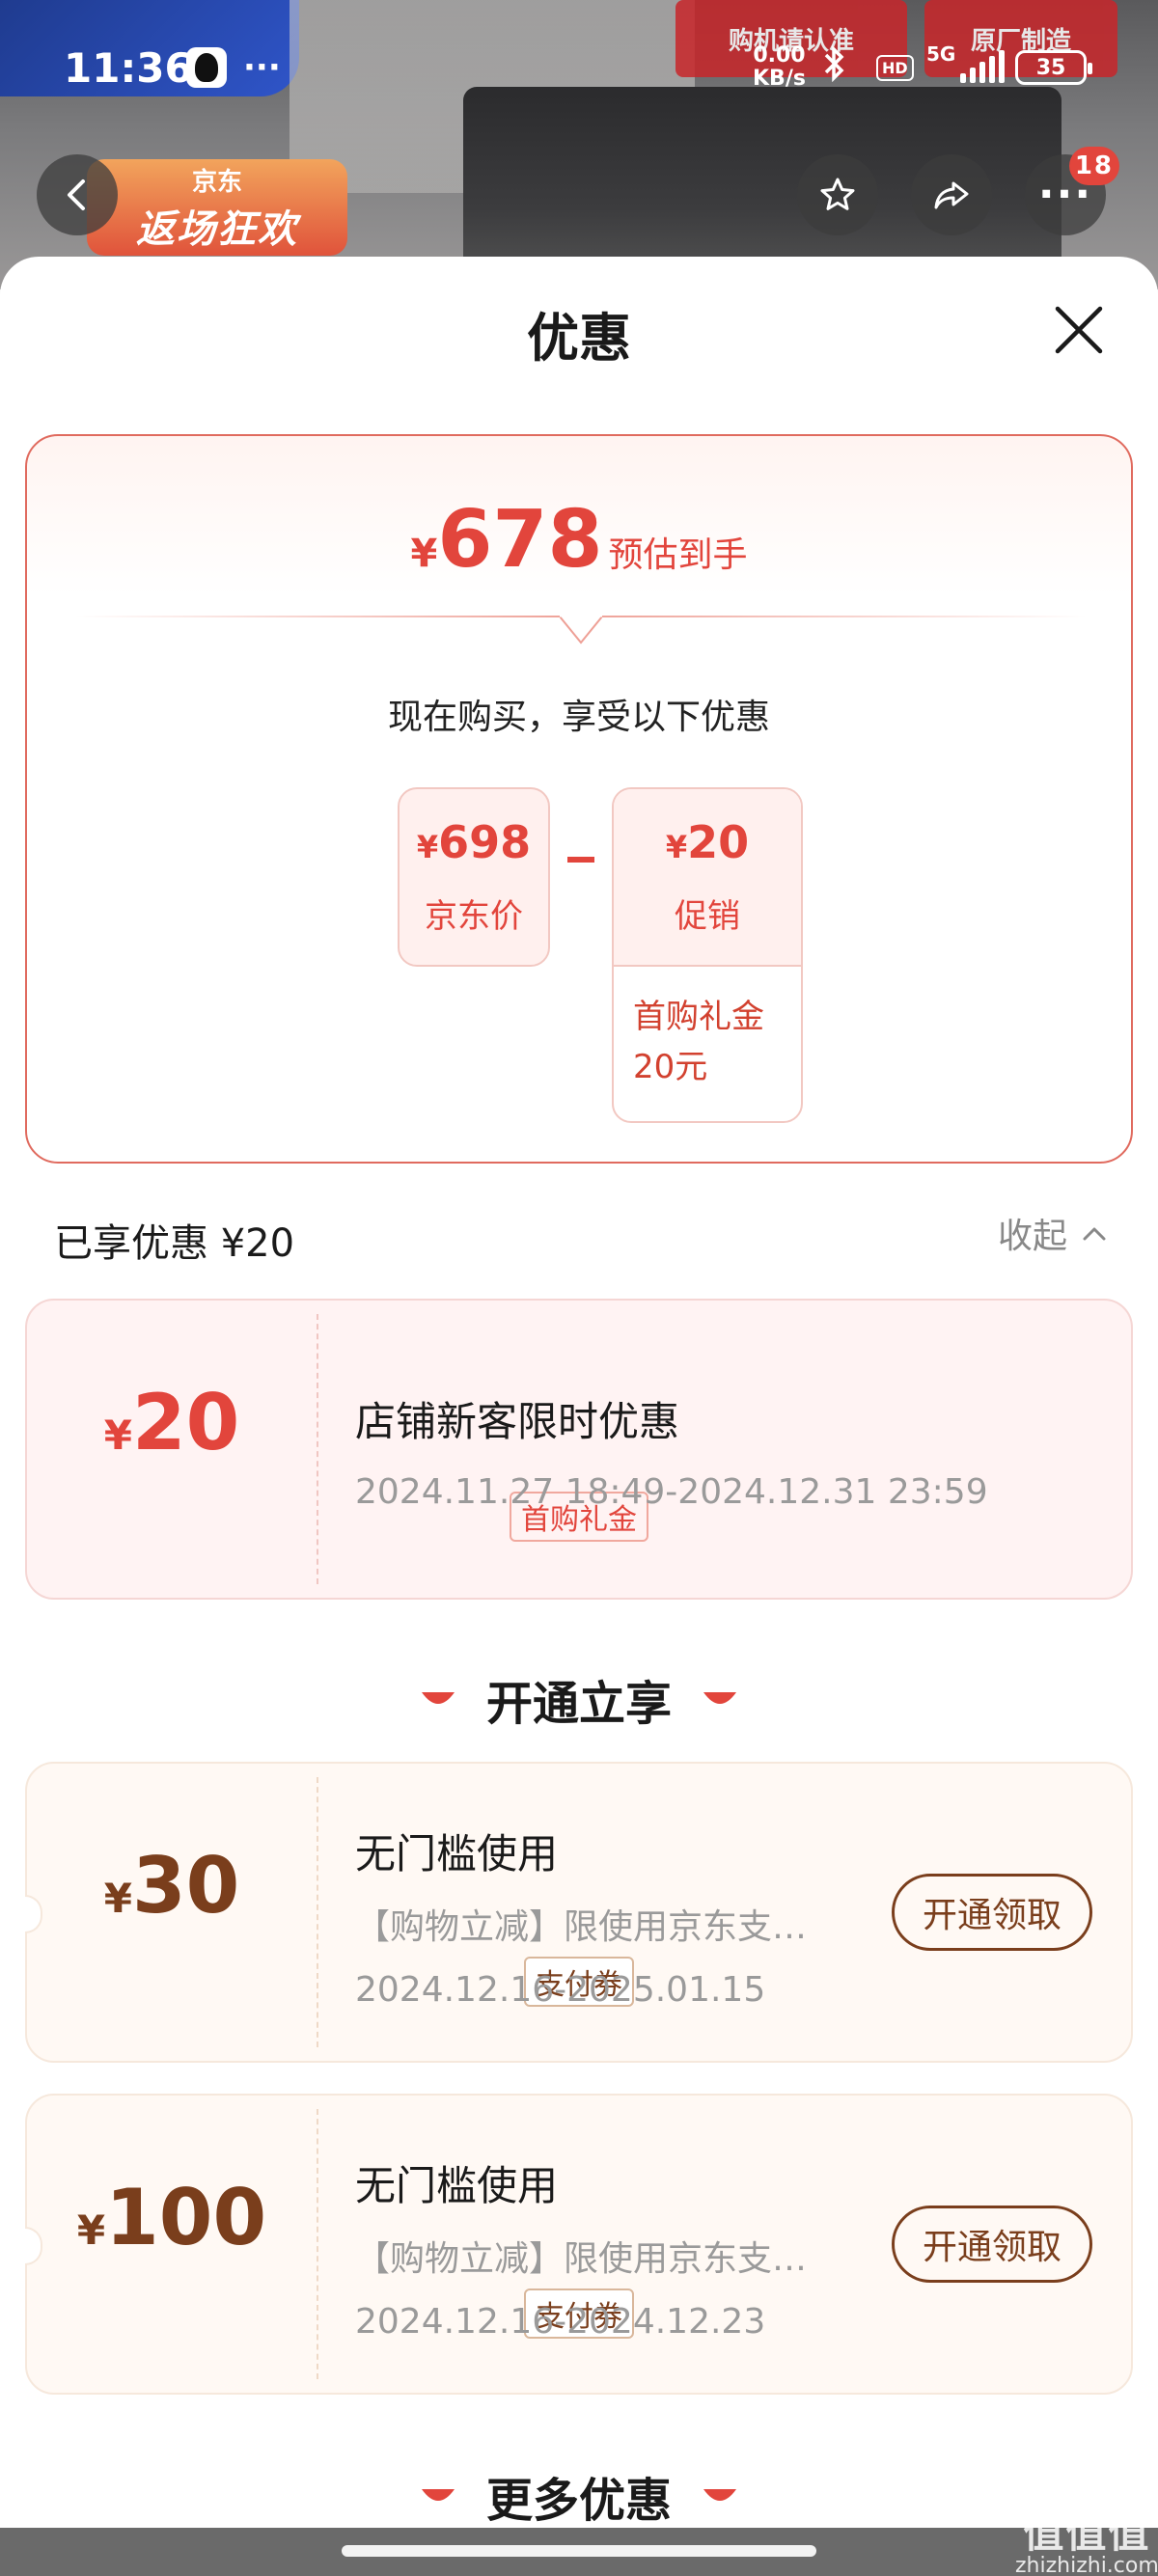  I want to click on promo-amount: 20, so click(718, 842).